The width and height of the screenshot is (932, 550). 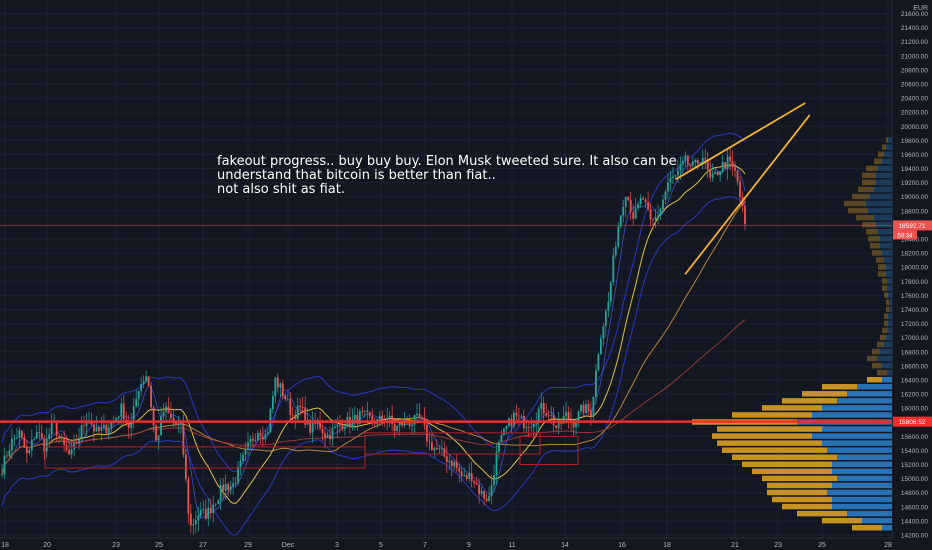 I want to click on x-tick-label: 11, so click(x=511, y=545).